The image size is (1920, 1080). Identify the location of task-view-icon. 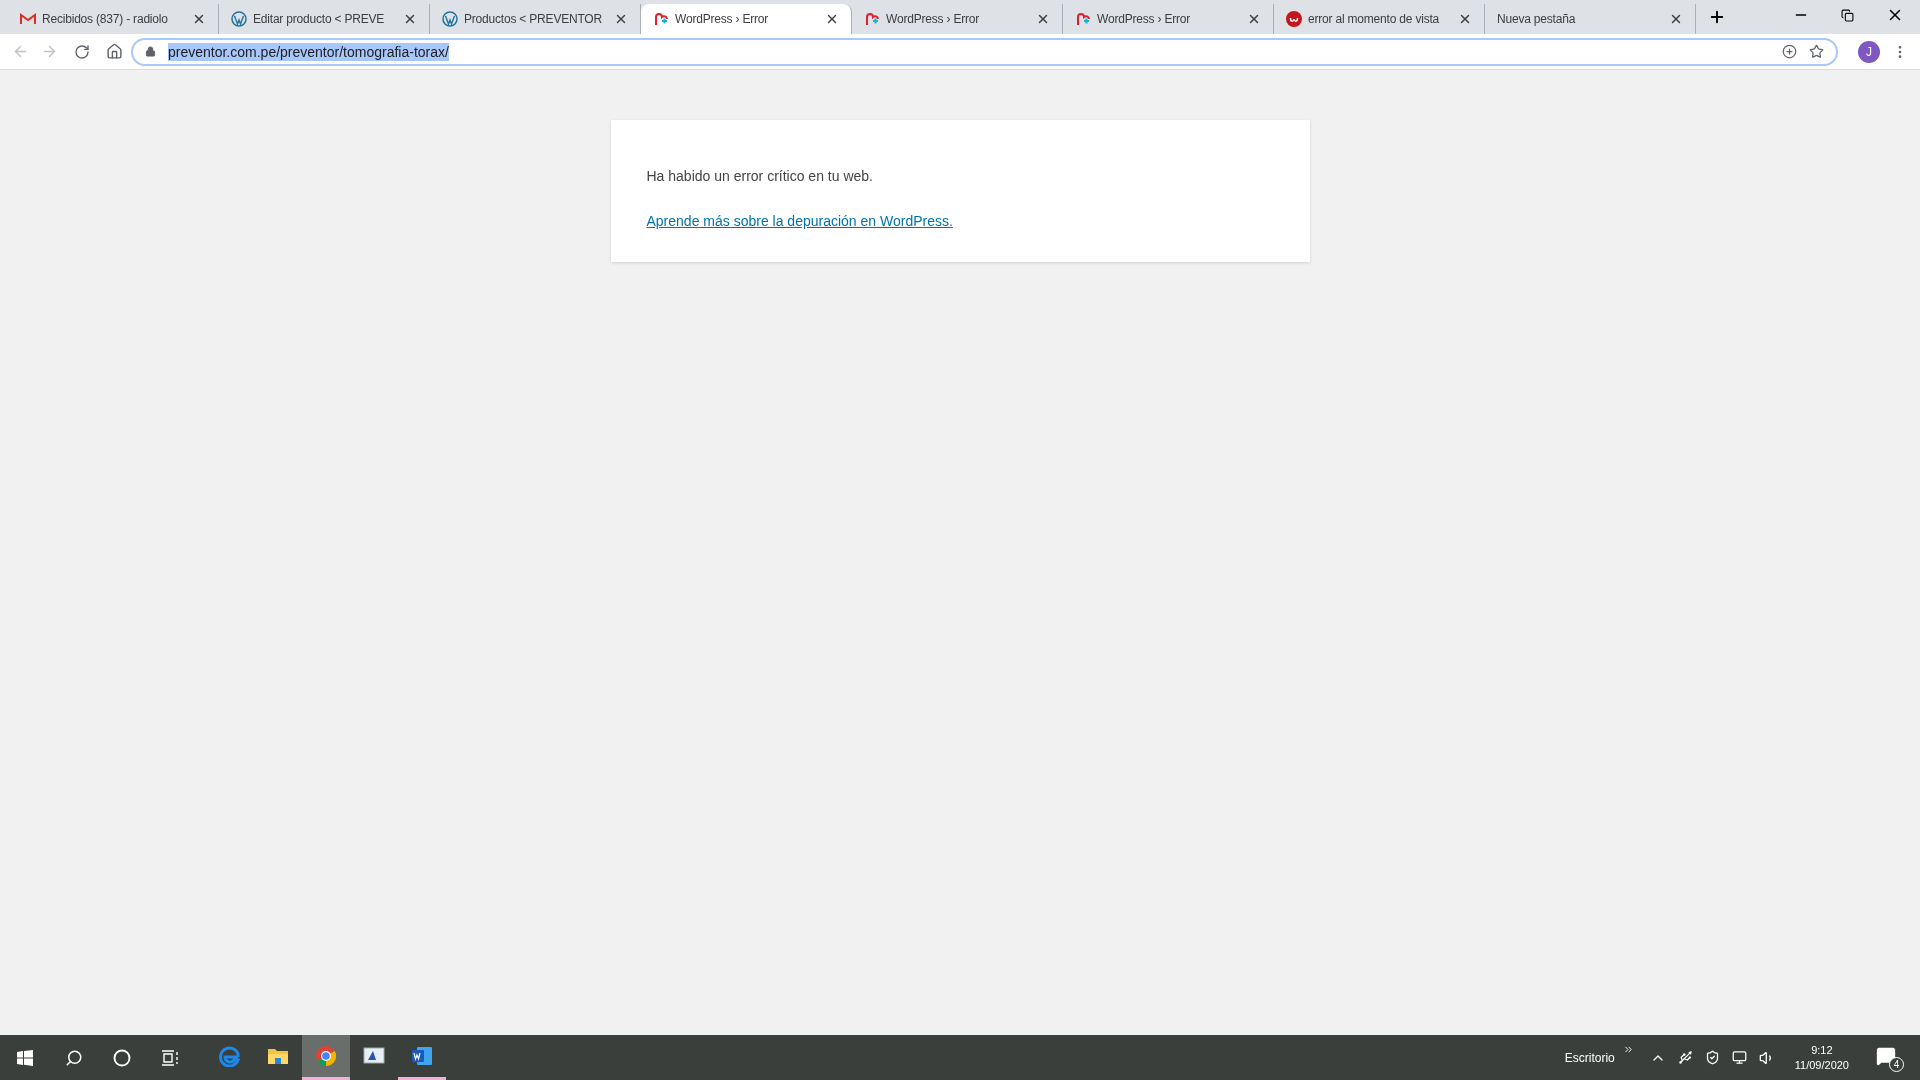
(170, 1057).